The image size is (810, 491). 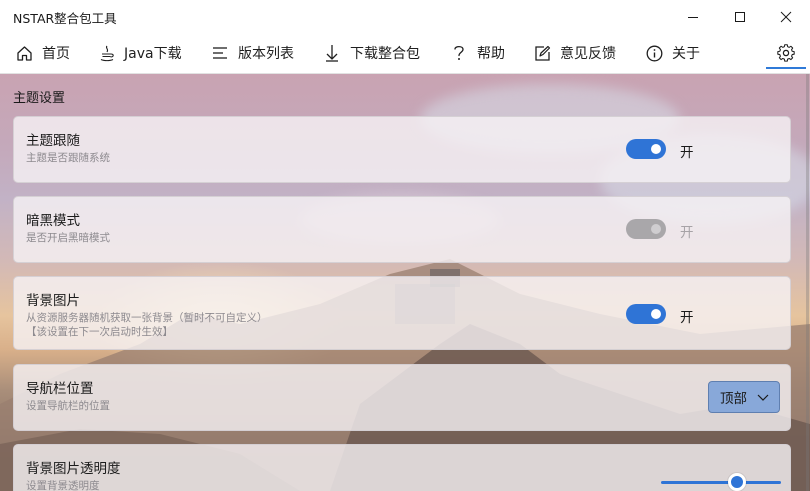 I want to click on title-bar: NSTAR整合包工具, so click(x=405, y=16).